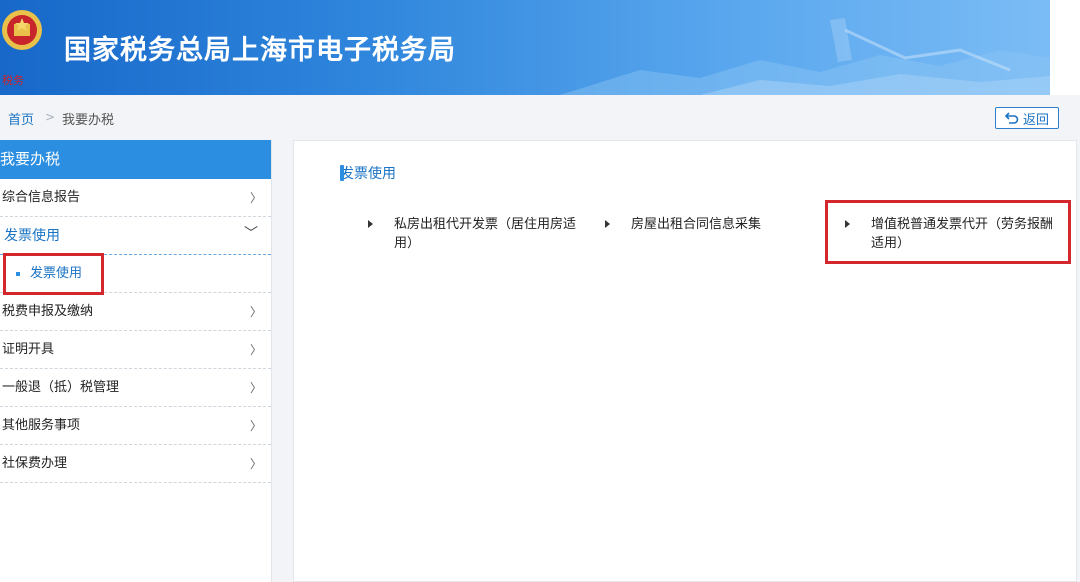 Image resolution: width=1080 pixels, height=582 pixels. What do you see at coordinates (135, 274) in the screenshot?
I see `sidebar-subitem-invoice-use: 发票使用` at bounding box center [135, 274].